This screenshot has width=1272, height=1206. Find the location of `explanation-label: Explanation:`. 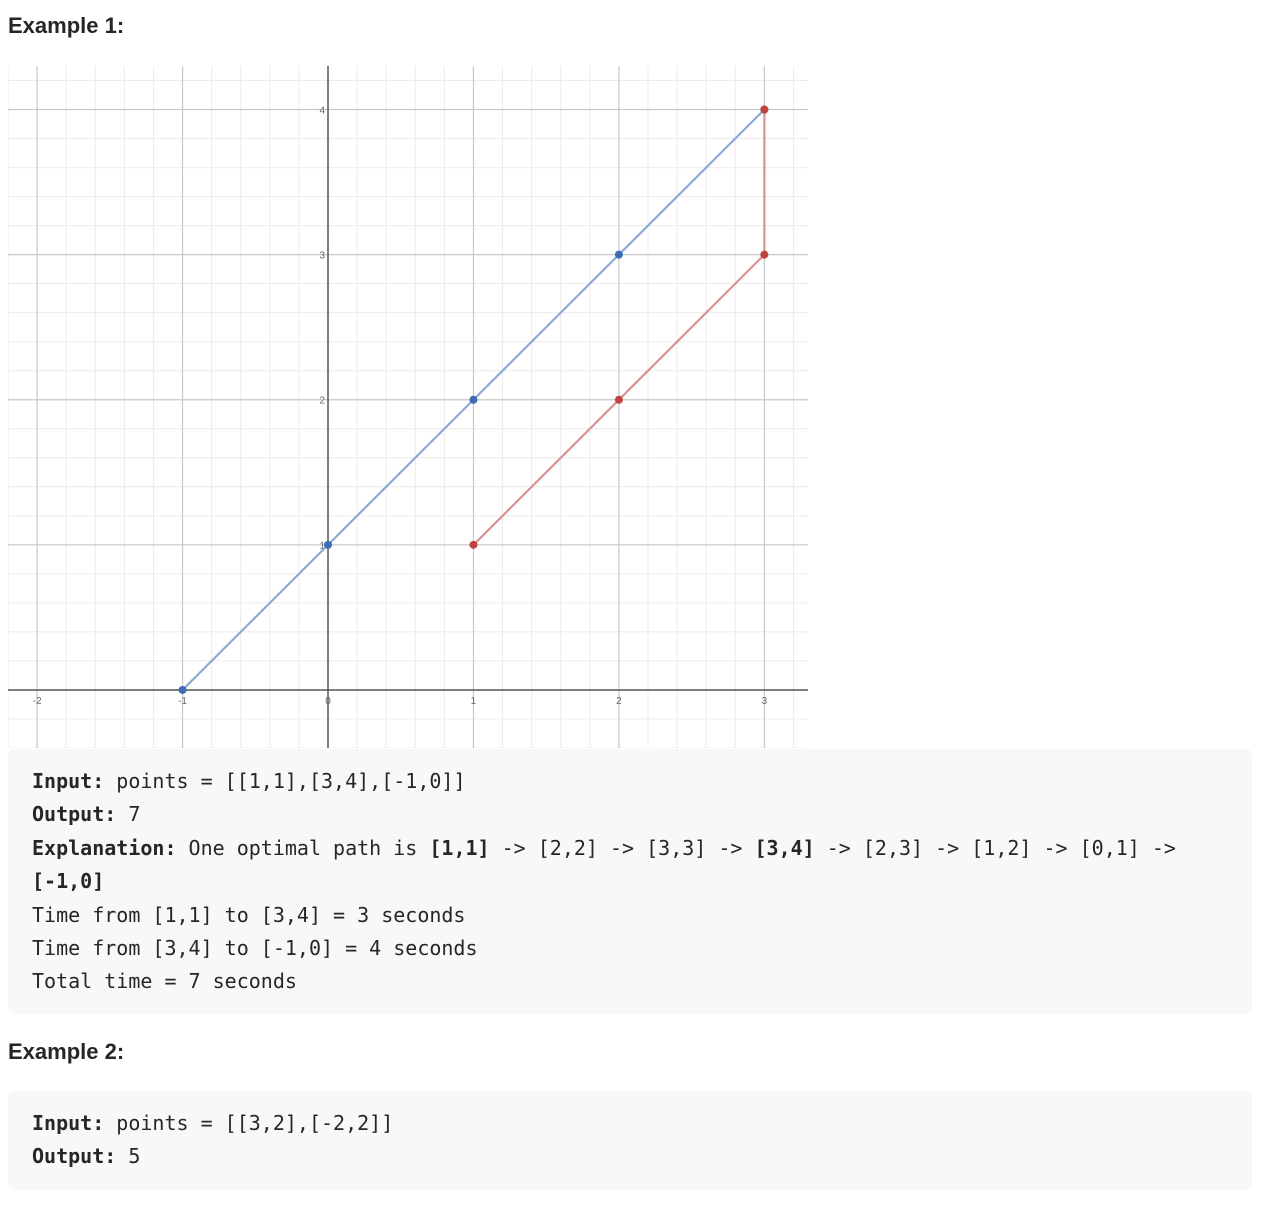

explanation-label: Explanation: is located at coordinates (104, 847).